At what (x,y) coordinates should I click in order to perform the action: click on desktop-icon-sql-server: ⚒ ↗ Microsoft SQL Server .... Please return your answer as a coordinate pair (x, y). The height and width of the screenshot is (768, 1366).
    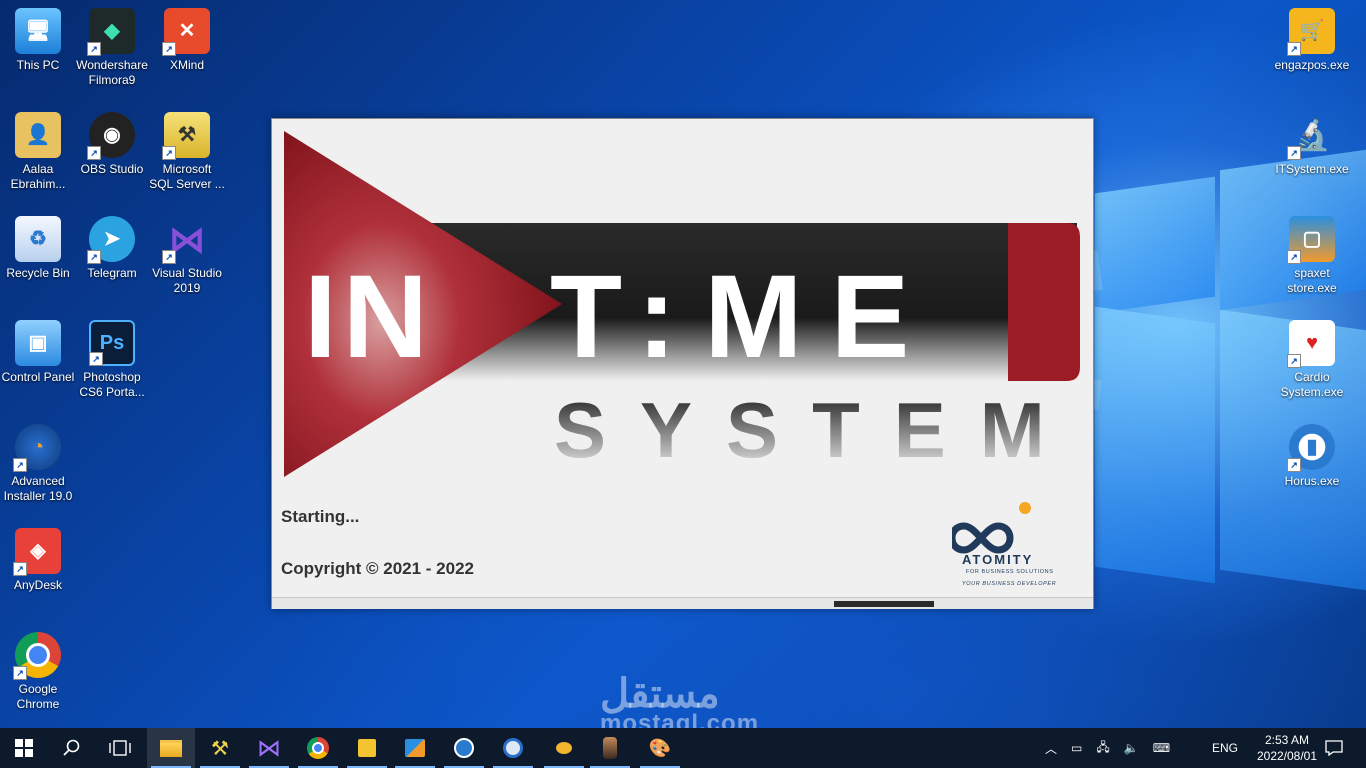
    Looking at the image, I should click on (187, 152).